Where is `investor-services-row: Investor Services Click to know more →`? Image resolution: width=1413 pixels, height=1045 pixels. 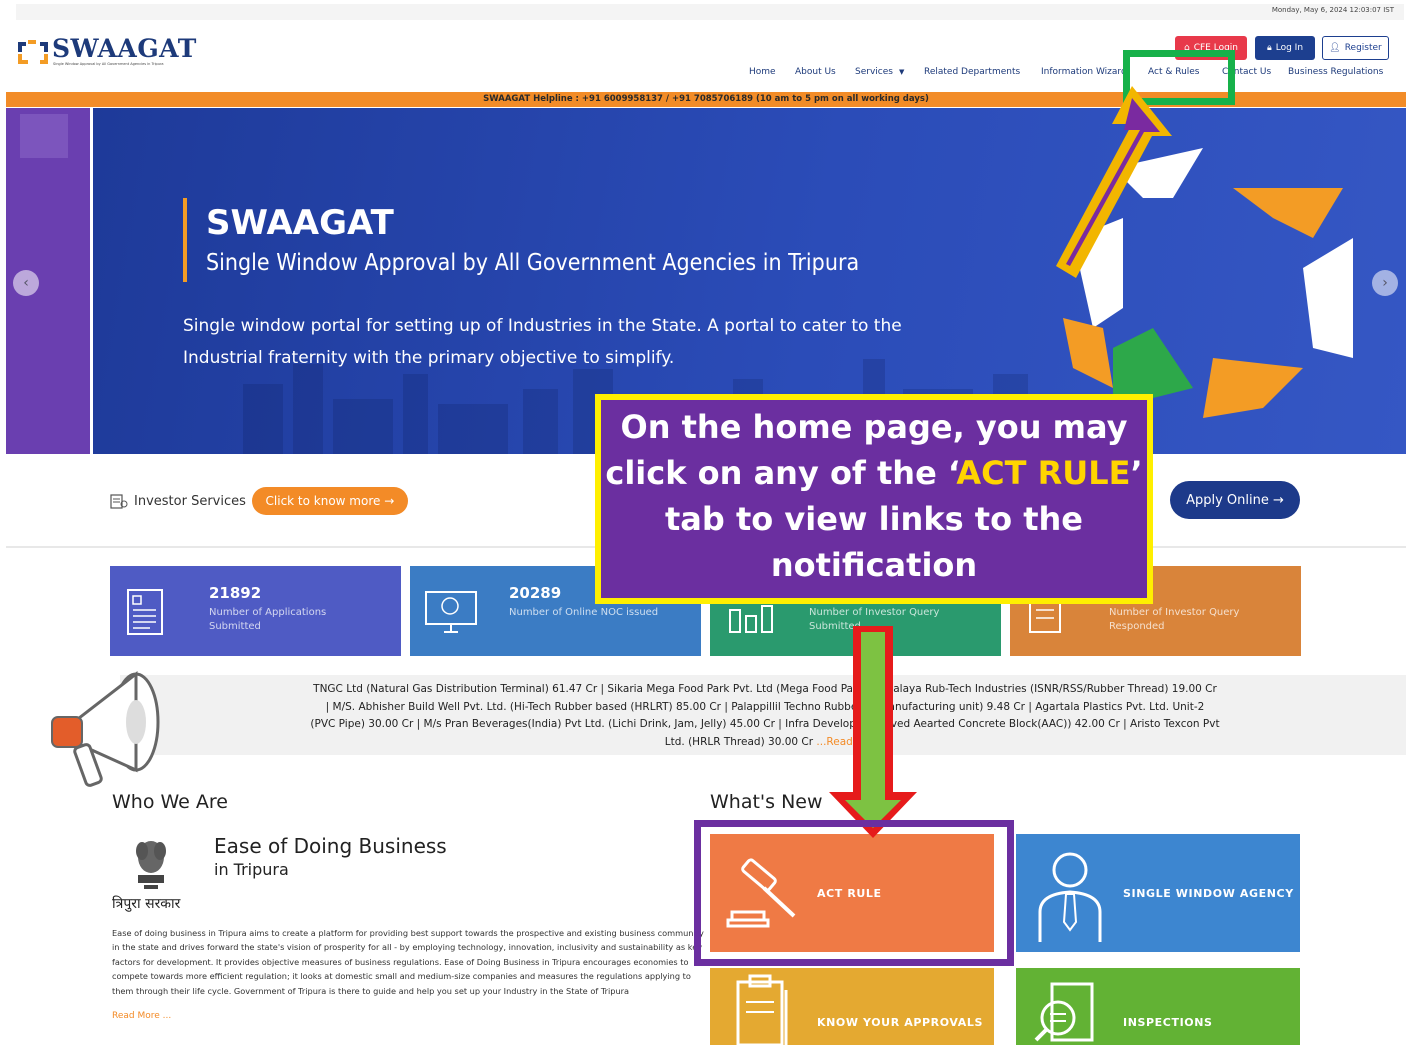 investor-services-row: Investor Services Click to know more → is located at coordinates (259, 501).